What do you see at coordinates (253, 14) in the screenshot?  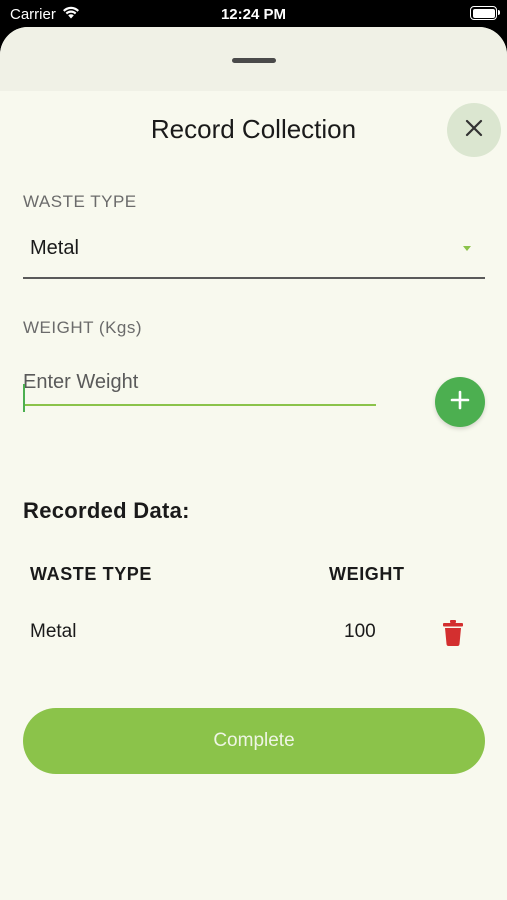 I see `clock: 12:24 PM` at bounding box center [253, 14].